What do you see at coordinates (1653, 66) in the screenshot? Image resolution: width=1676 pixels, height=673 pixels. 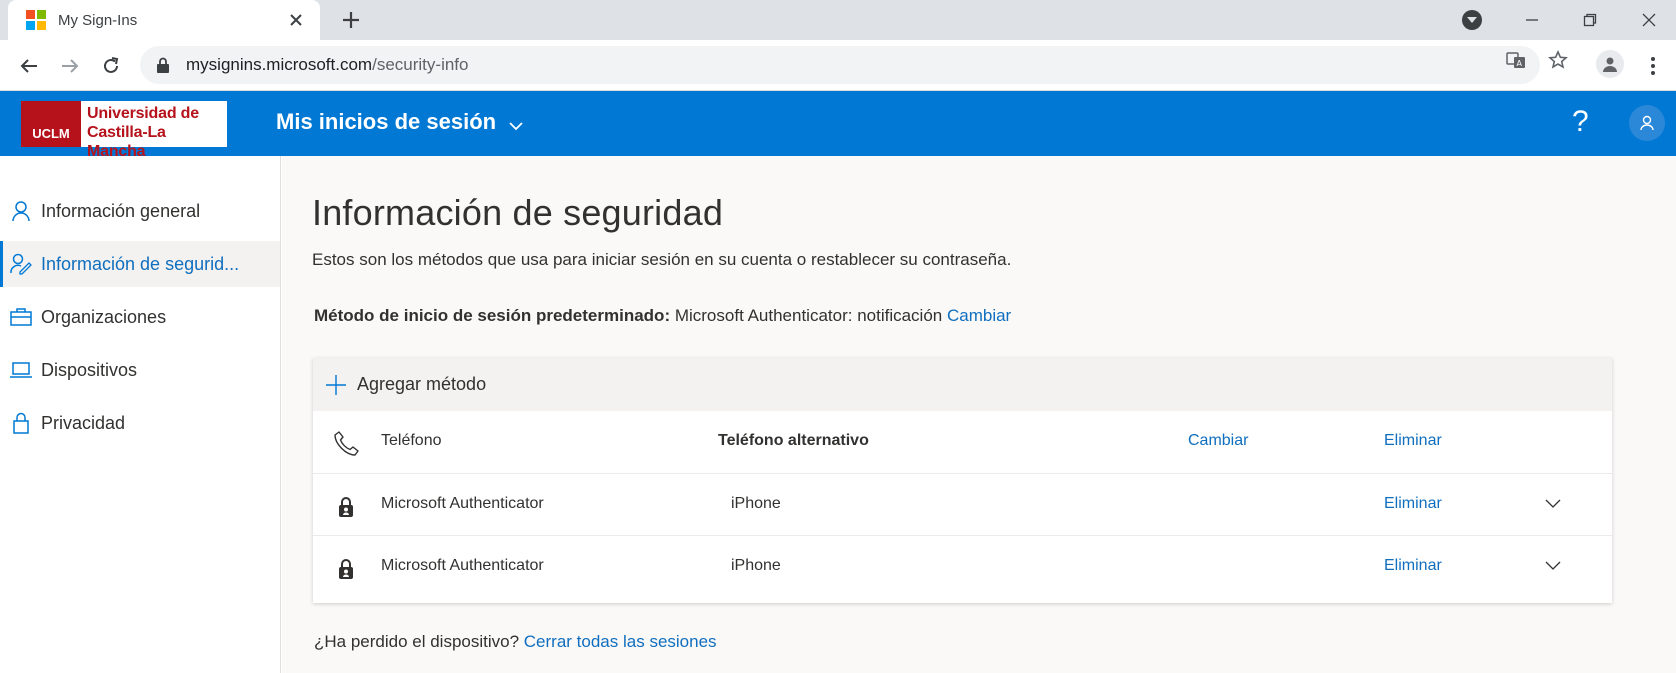 I see `kebab-menu-icon` at bounding box center [1653, 66].